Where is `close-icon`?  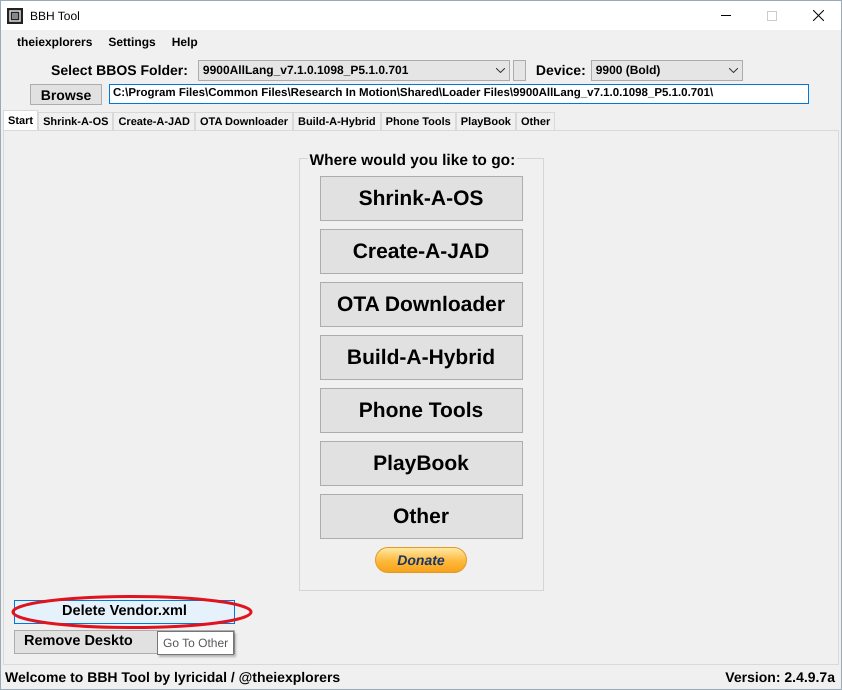
close-icon is located at coordinates (818, 15).